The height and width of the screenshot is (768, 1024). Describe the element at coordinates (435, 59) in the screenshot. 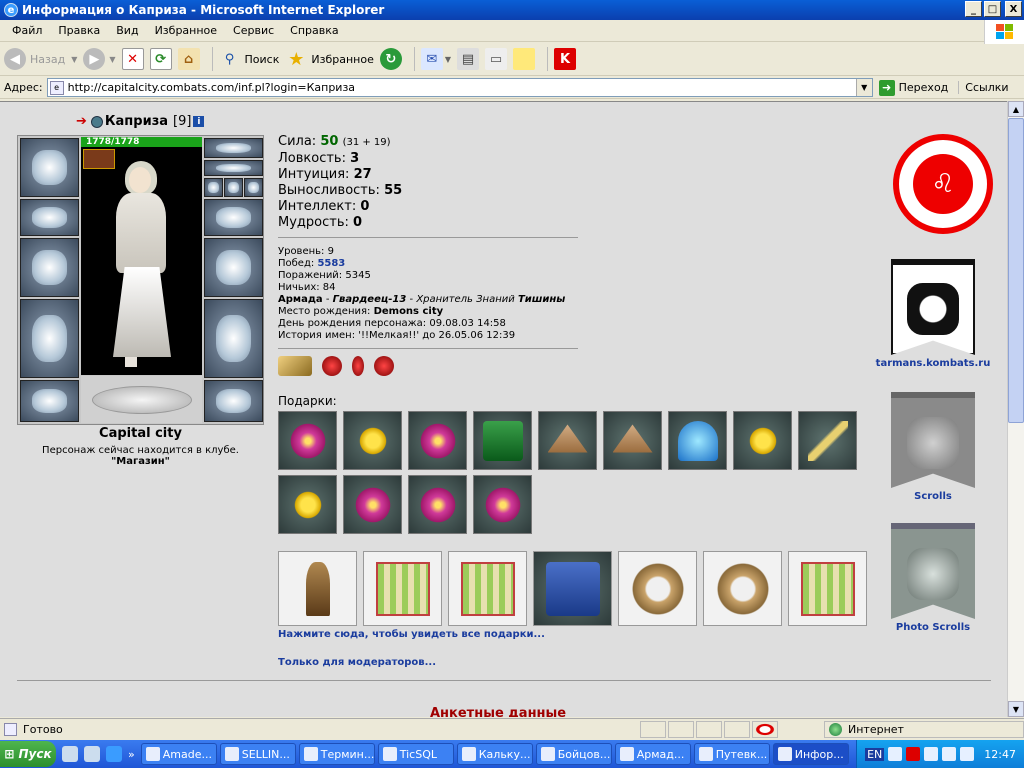

I see `mail-button: ✉ ▼` at that location.